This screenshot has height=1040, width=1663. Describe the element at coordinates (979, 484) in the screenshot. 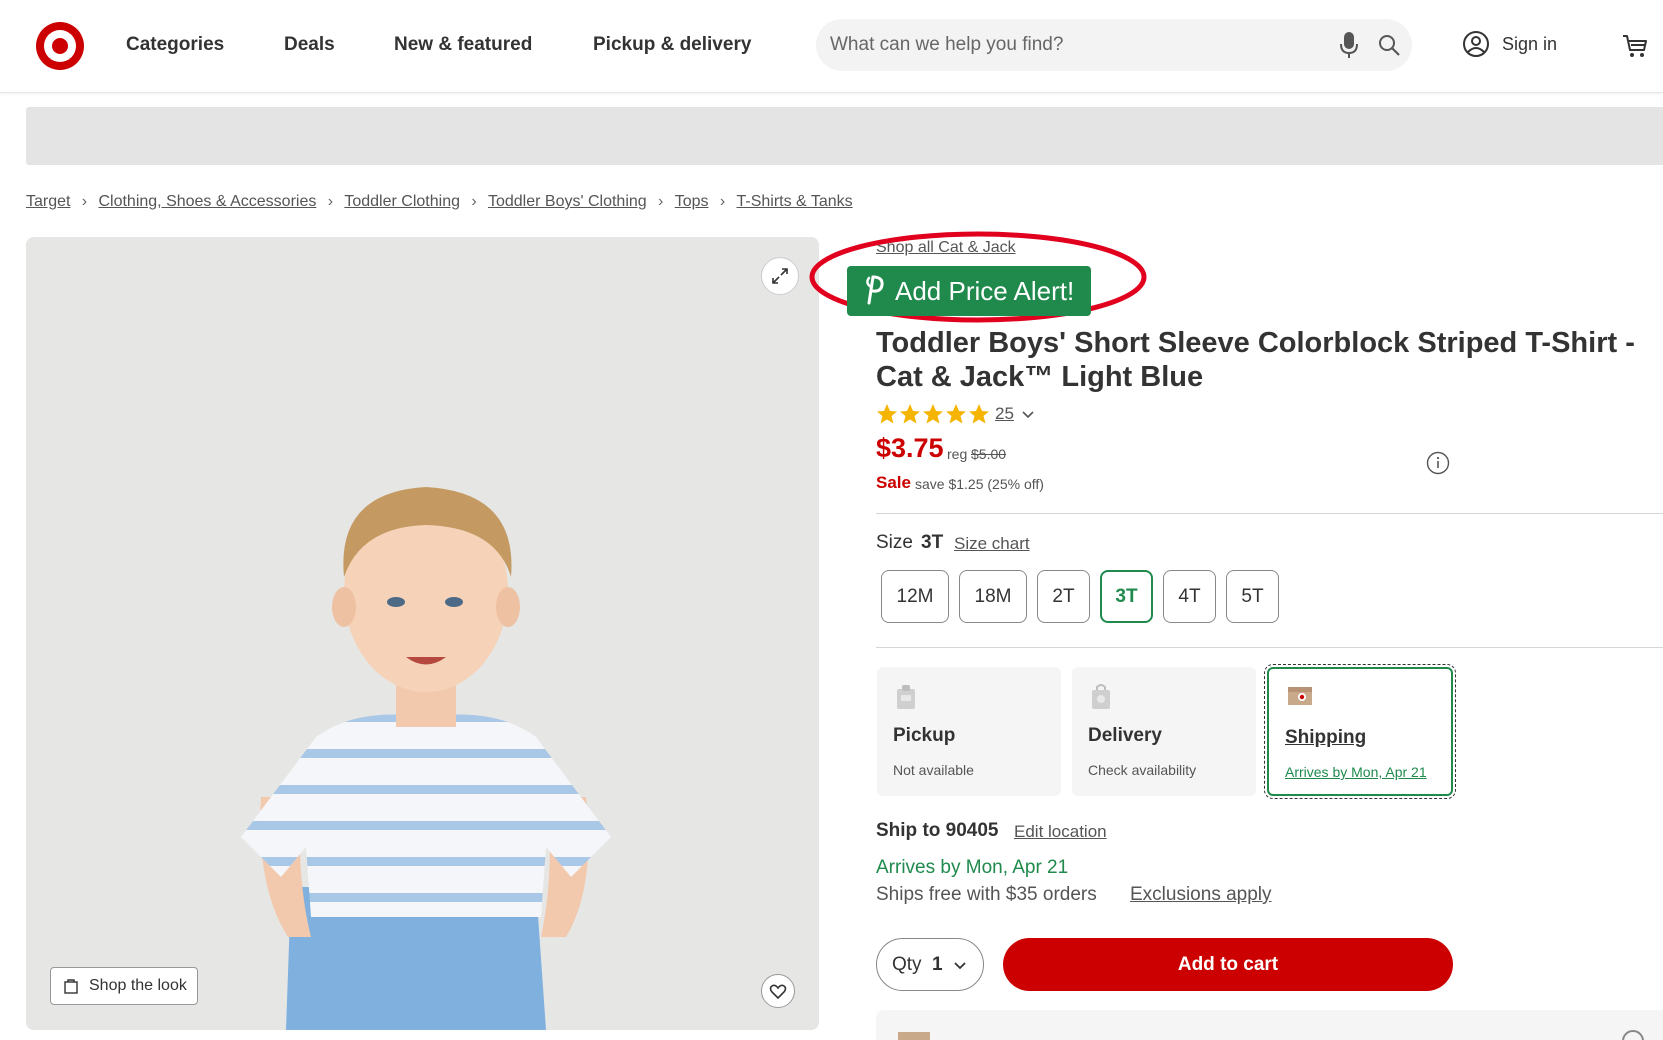

I see `savings-text: save $1.25 (25% off)` at that location.